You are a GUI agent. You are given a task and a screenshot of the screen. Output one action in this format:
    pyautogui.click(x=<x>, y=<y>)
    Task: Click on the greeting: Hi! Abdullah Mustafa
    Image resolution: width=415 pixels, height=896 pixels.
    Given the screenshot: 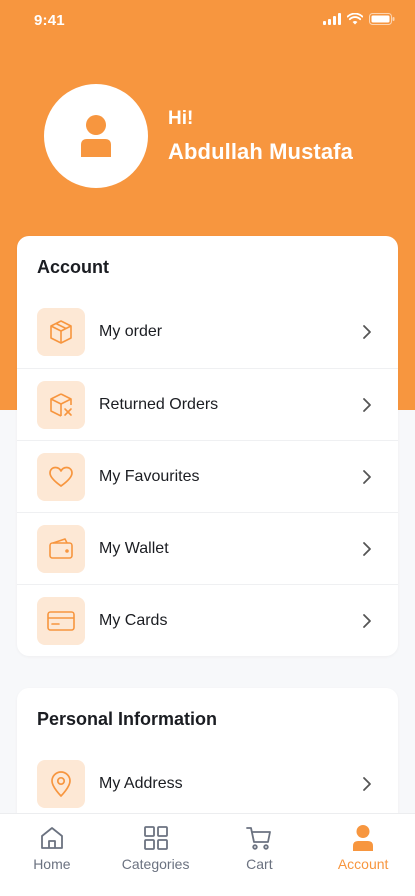 What is the action you would take?
    pyautogui.click(x=260, y=136)
    